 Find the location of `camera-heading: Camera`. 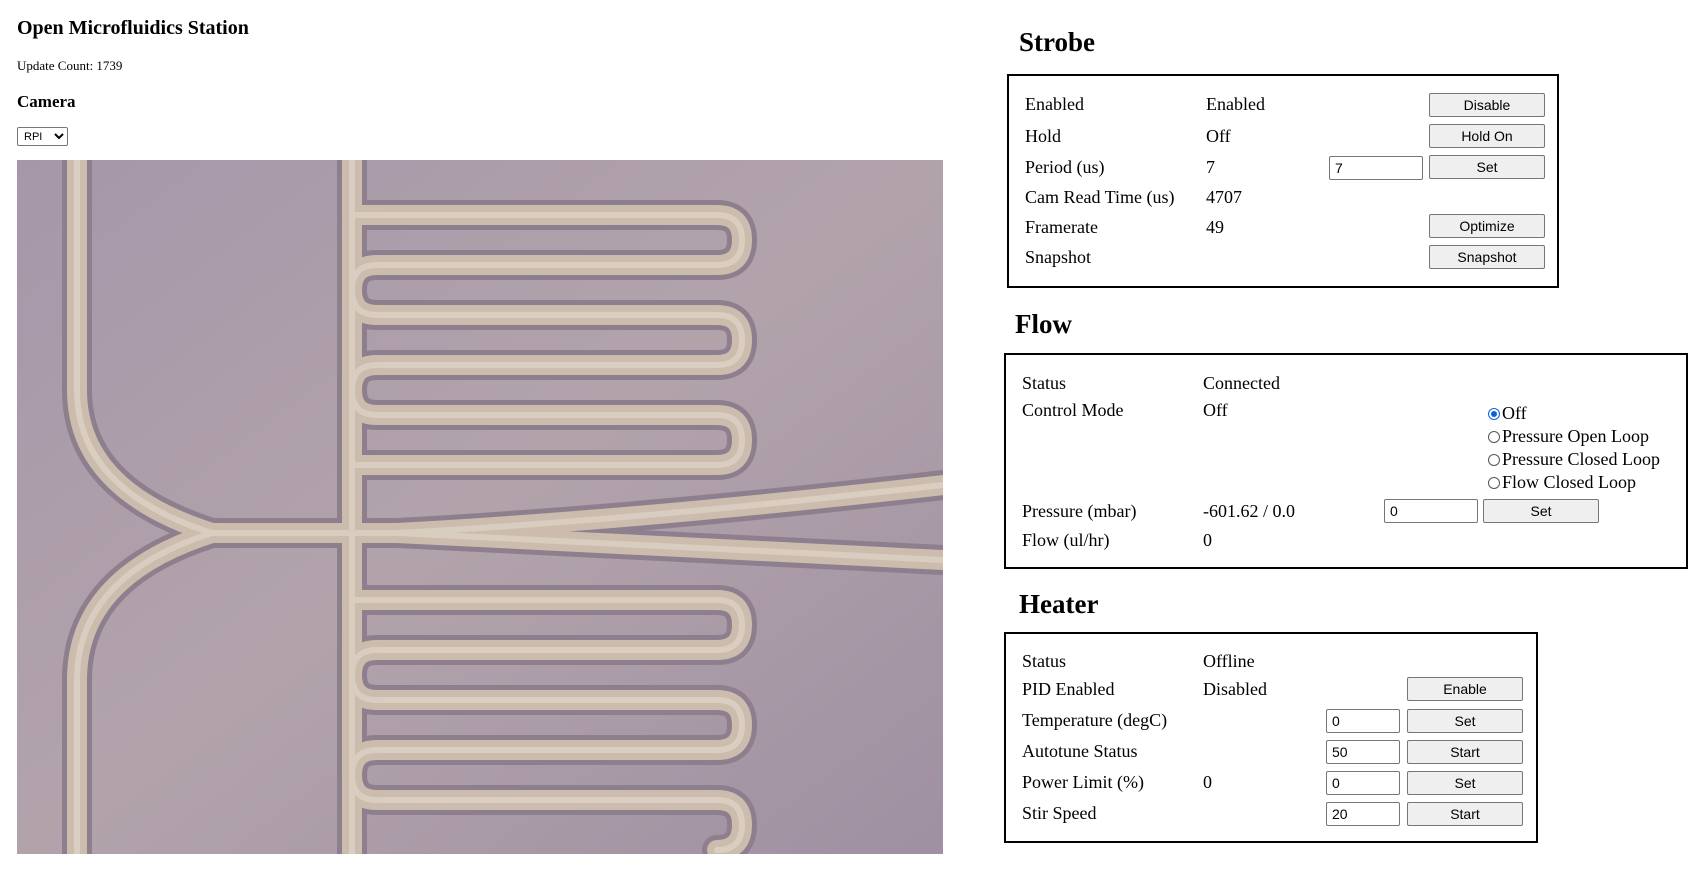

camera-heading: Camera is located at coordinates (46, 101).